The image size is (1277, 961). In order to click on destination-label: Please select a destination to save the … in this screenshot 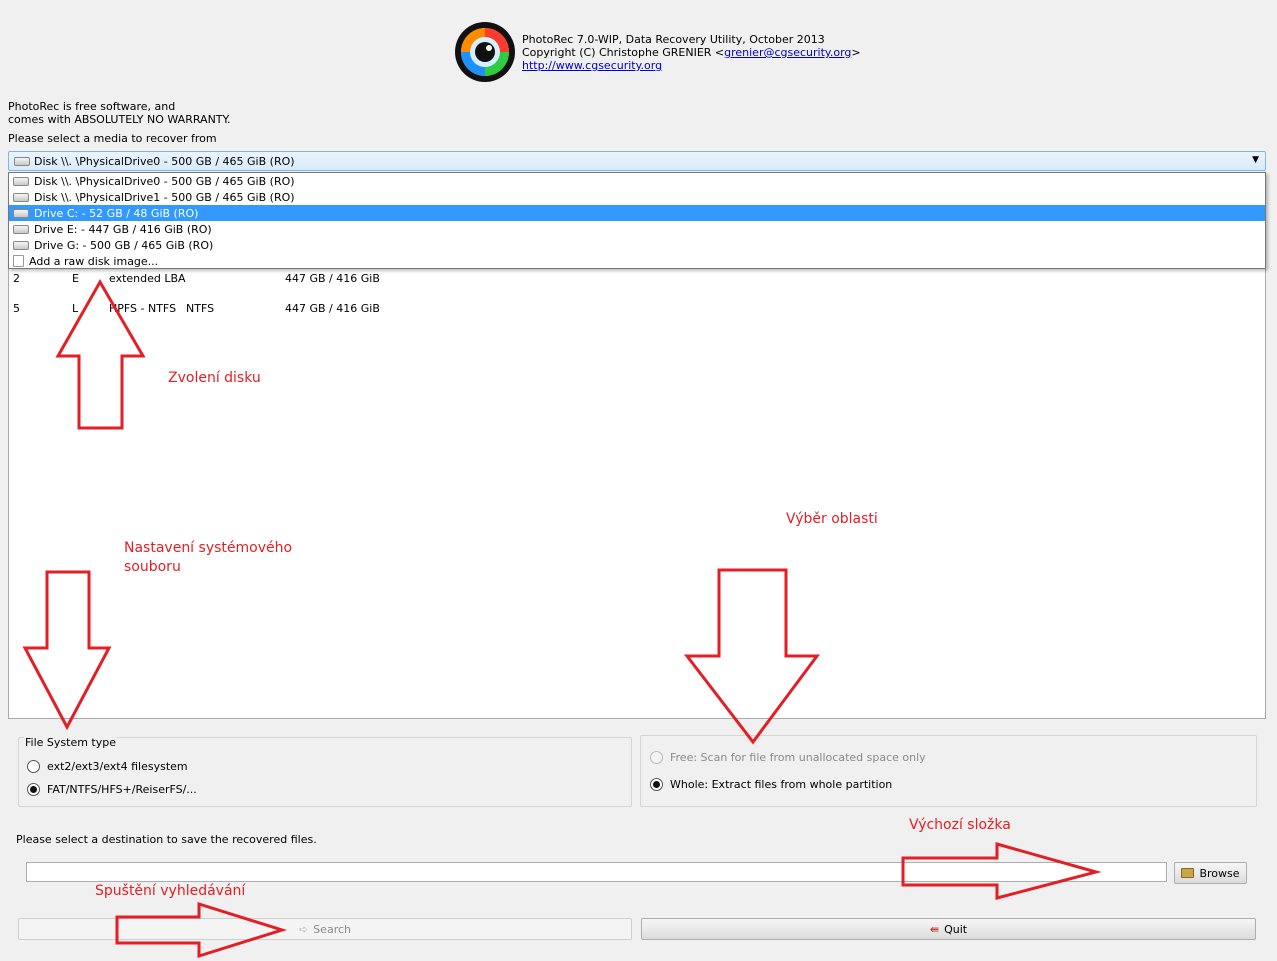, I will do `click(166, 839)`.